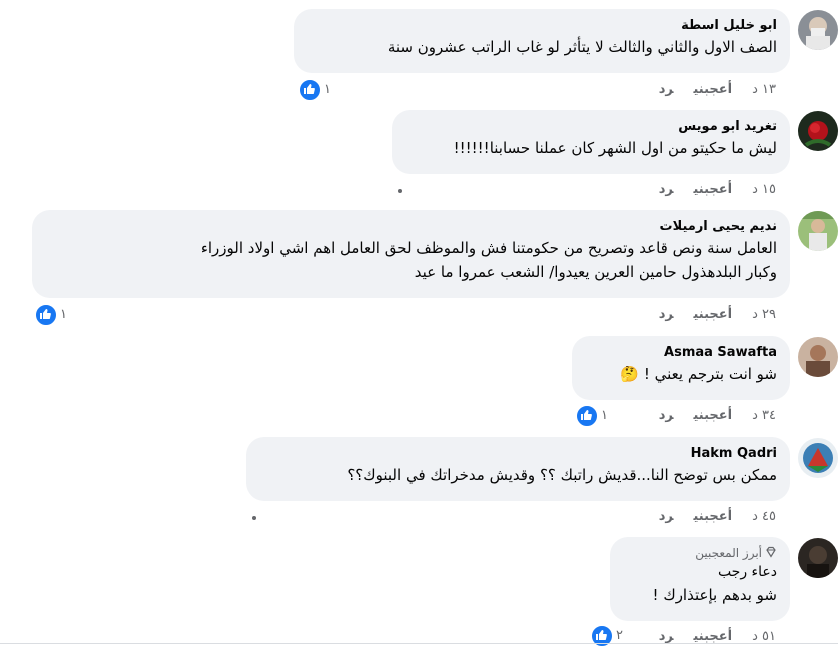 Image resolution: width=838 pixels, height=648 pixels. Describe the element at coordinates (542, 26) in the screenshot. I see `comment-author: ابو خليل اسطة` at that location.